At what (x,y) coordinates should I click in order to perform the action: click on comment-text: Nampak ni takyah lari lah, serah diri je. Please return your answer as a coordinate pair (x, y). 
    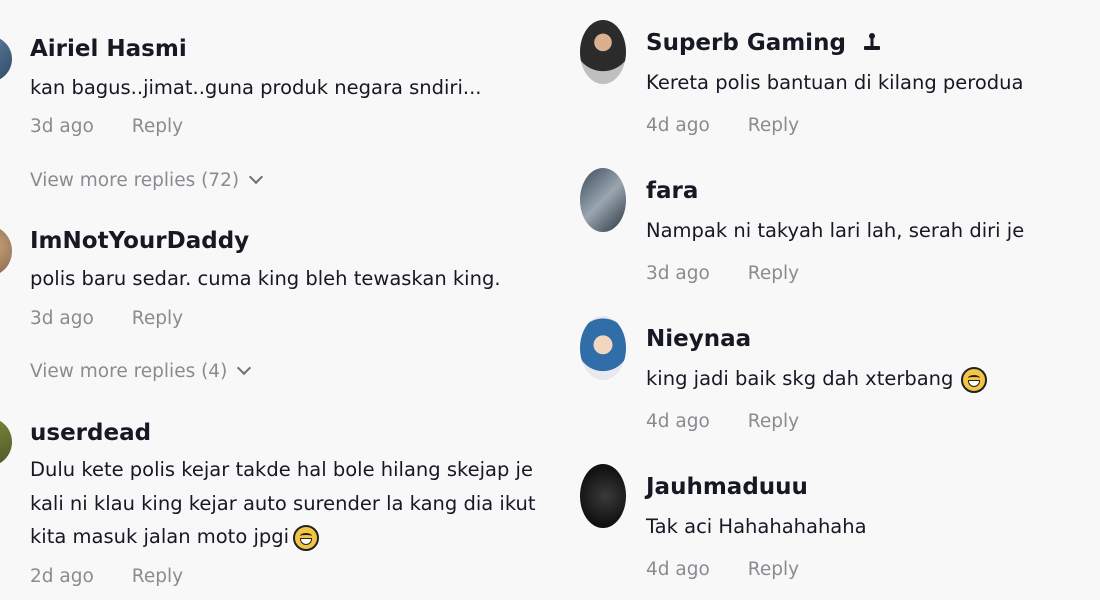
    Looking at the image, I should click on (835, 230).